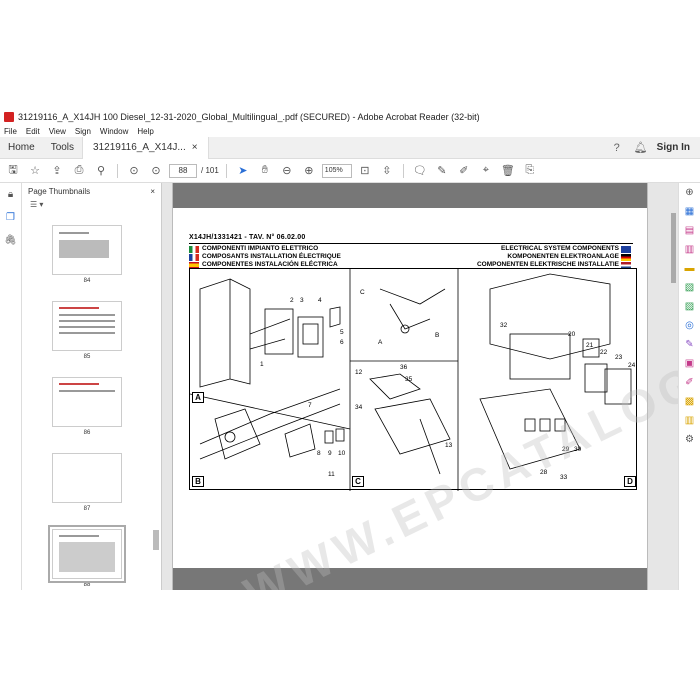 Image resolution: width=700 pixels, height=700 pixels. What do you see at coordinates (464, 171) in the screenshot?
I see `draw-icon: ✐` at bounding box center [464, 171].